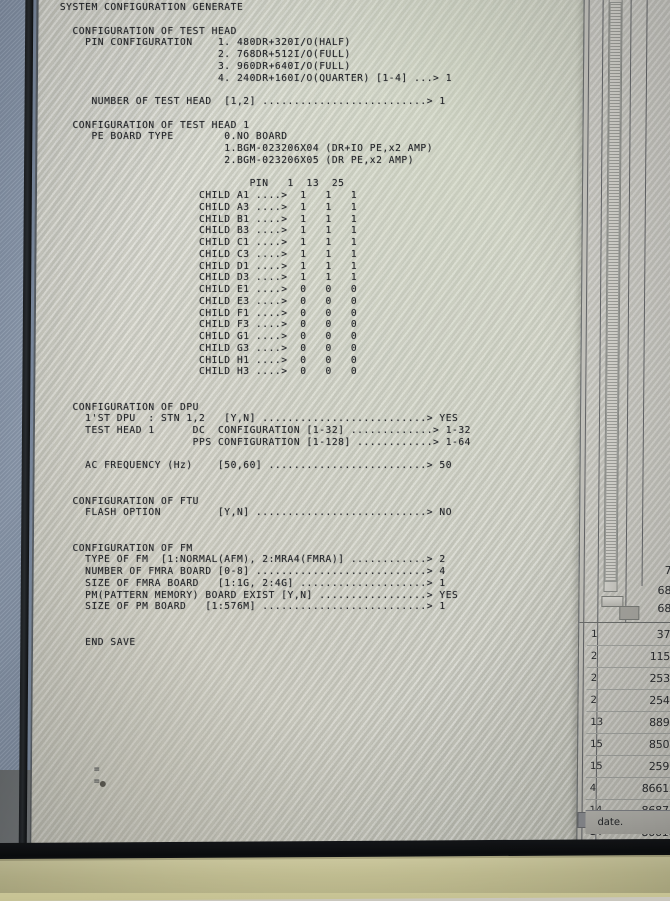  What do you see at coordinates (208, 325) in the screenshot?
I see `terminal-line-27: CHILD F3 ....> 0 0 0` at bounding box center [208, 325].